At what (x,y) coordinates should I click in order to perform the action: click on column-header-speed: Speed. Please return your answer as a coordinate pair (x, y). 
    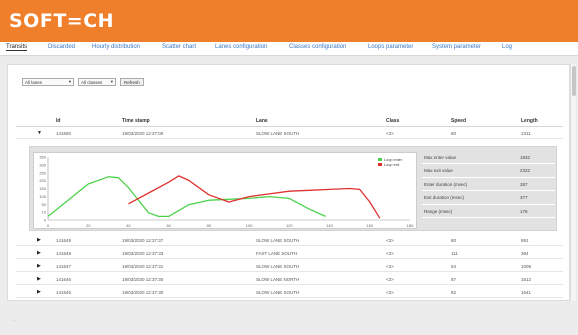
    Looking at the image, I should click on (458, 121).